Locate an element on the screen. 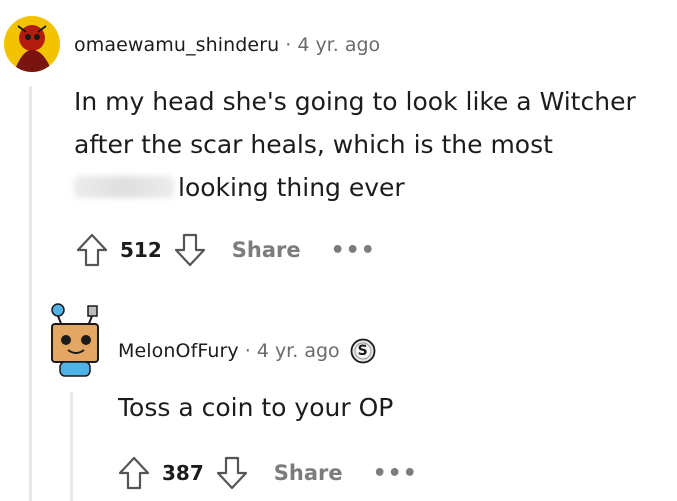  silver-coin-award-icon: S is located at coordinates (363, 351).